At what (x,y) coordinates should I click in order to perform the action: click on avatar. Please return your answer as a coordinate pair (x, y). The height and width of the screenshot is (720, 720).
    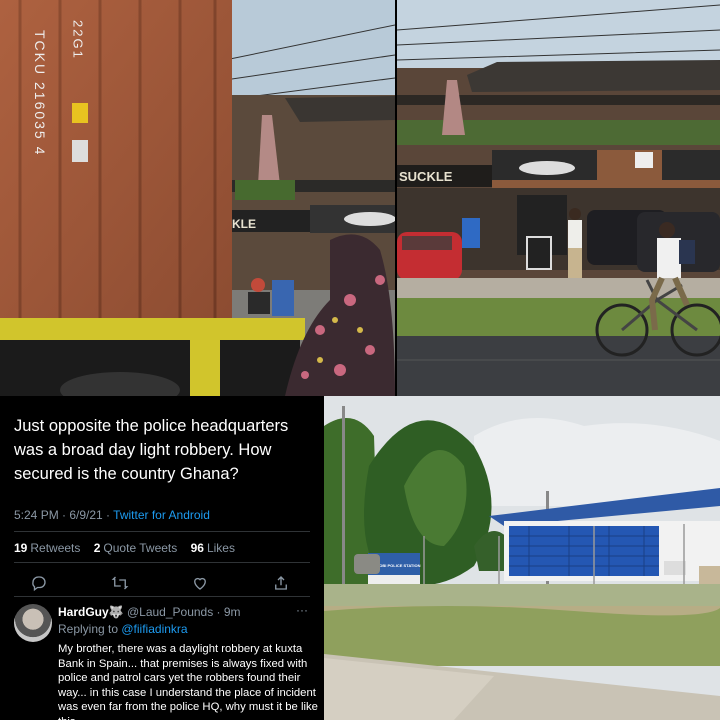
    Looking at the image, I should click on (33, 623).